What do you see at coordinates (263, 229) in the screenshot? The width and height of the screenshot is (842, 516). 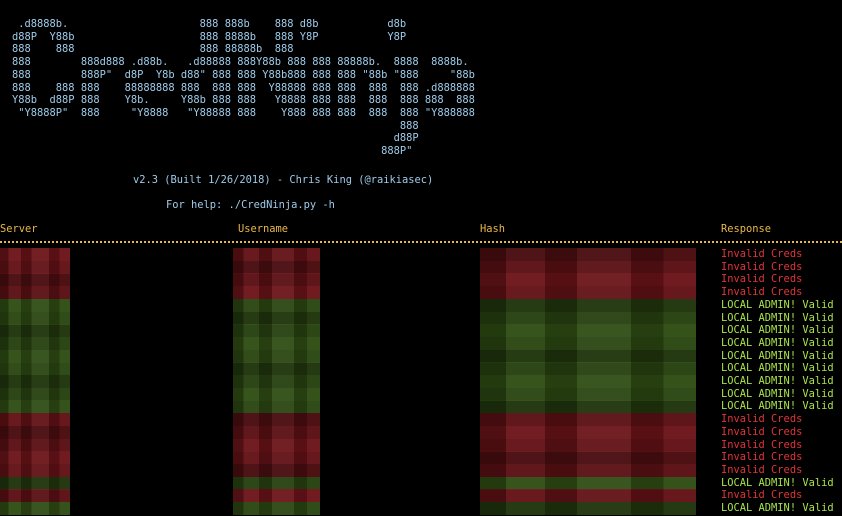 I see `column-header-username: Username` at bounding box center [263, 229].